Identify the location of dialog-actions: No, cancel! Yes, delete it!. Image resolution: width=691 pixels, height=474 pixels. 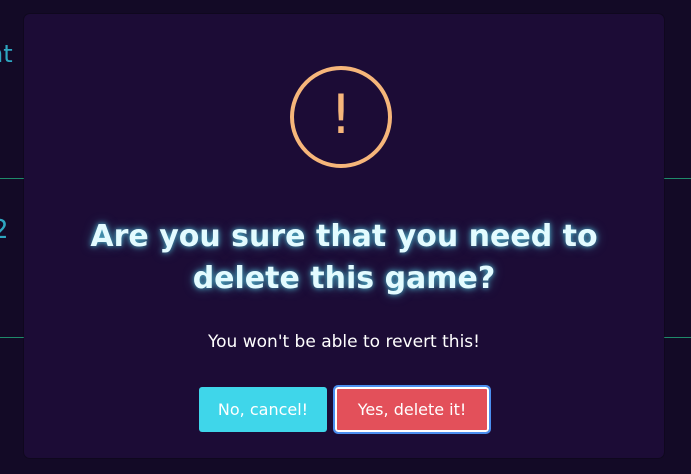
(344, 409).